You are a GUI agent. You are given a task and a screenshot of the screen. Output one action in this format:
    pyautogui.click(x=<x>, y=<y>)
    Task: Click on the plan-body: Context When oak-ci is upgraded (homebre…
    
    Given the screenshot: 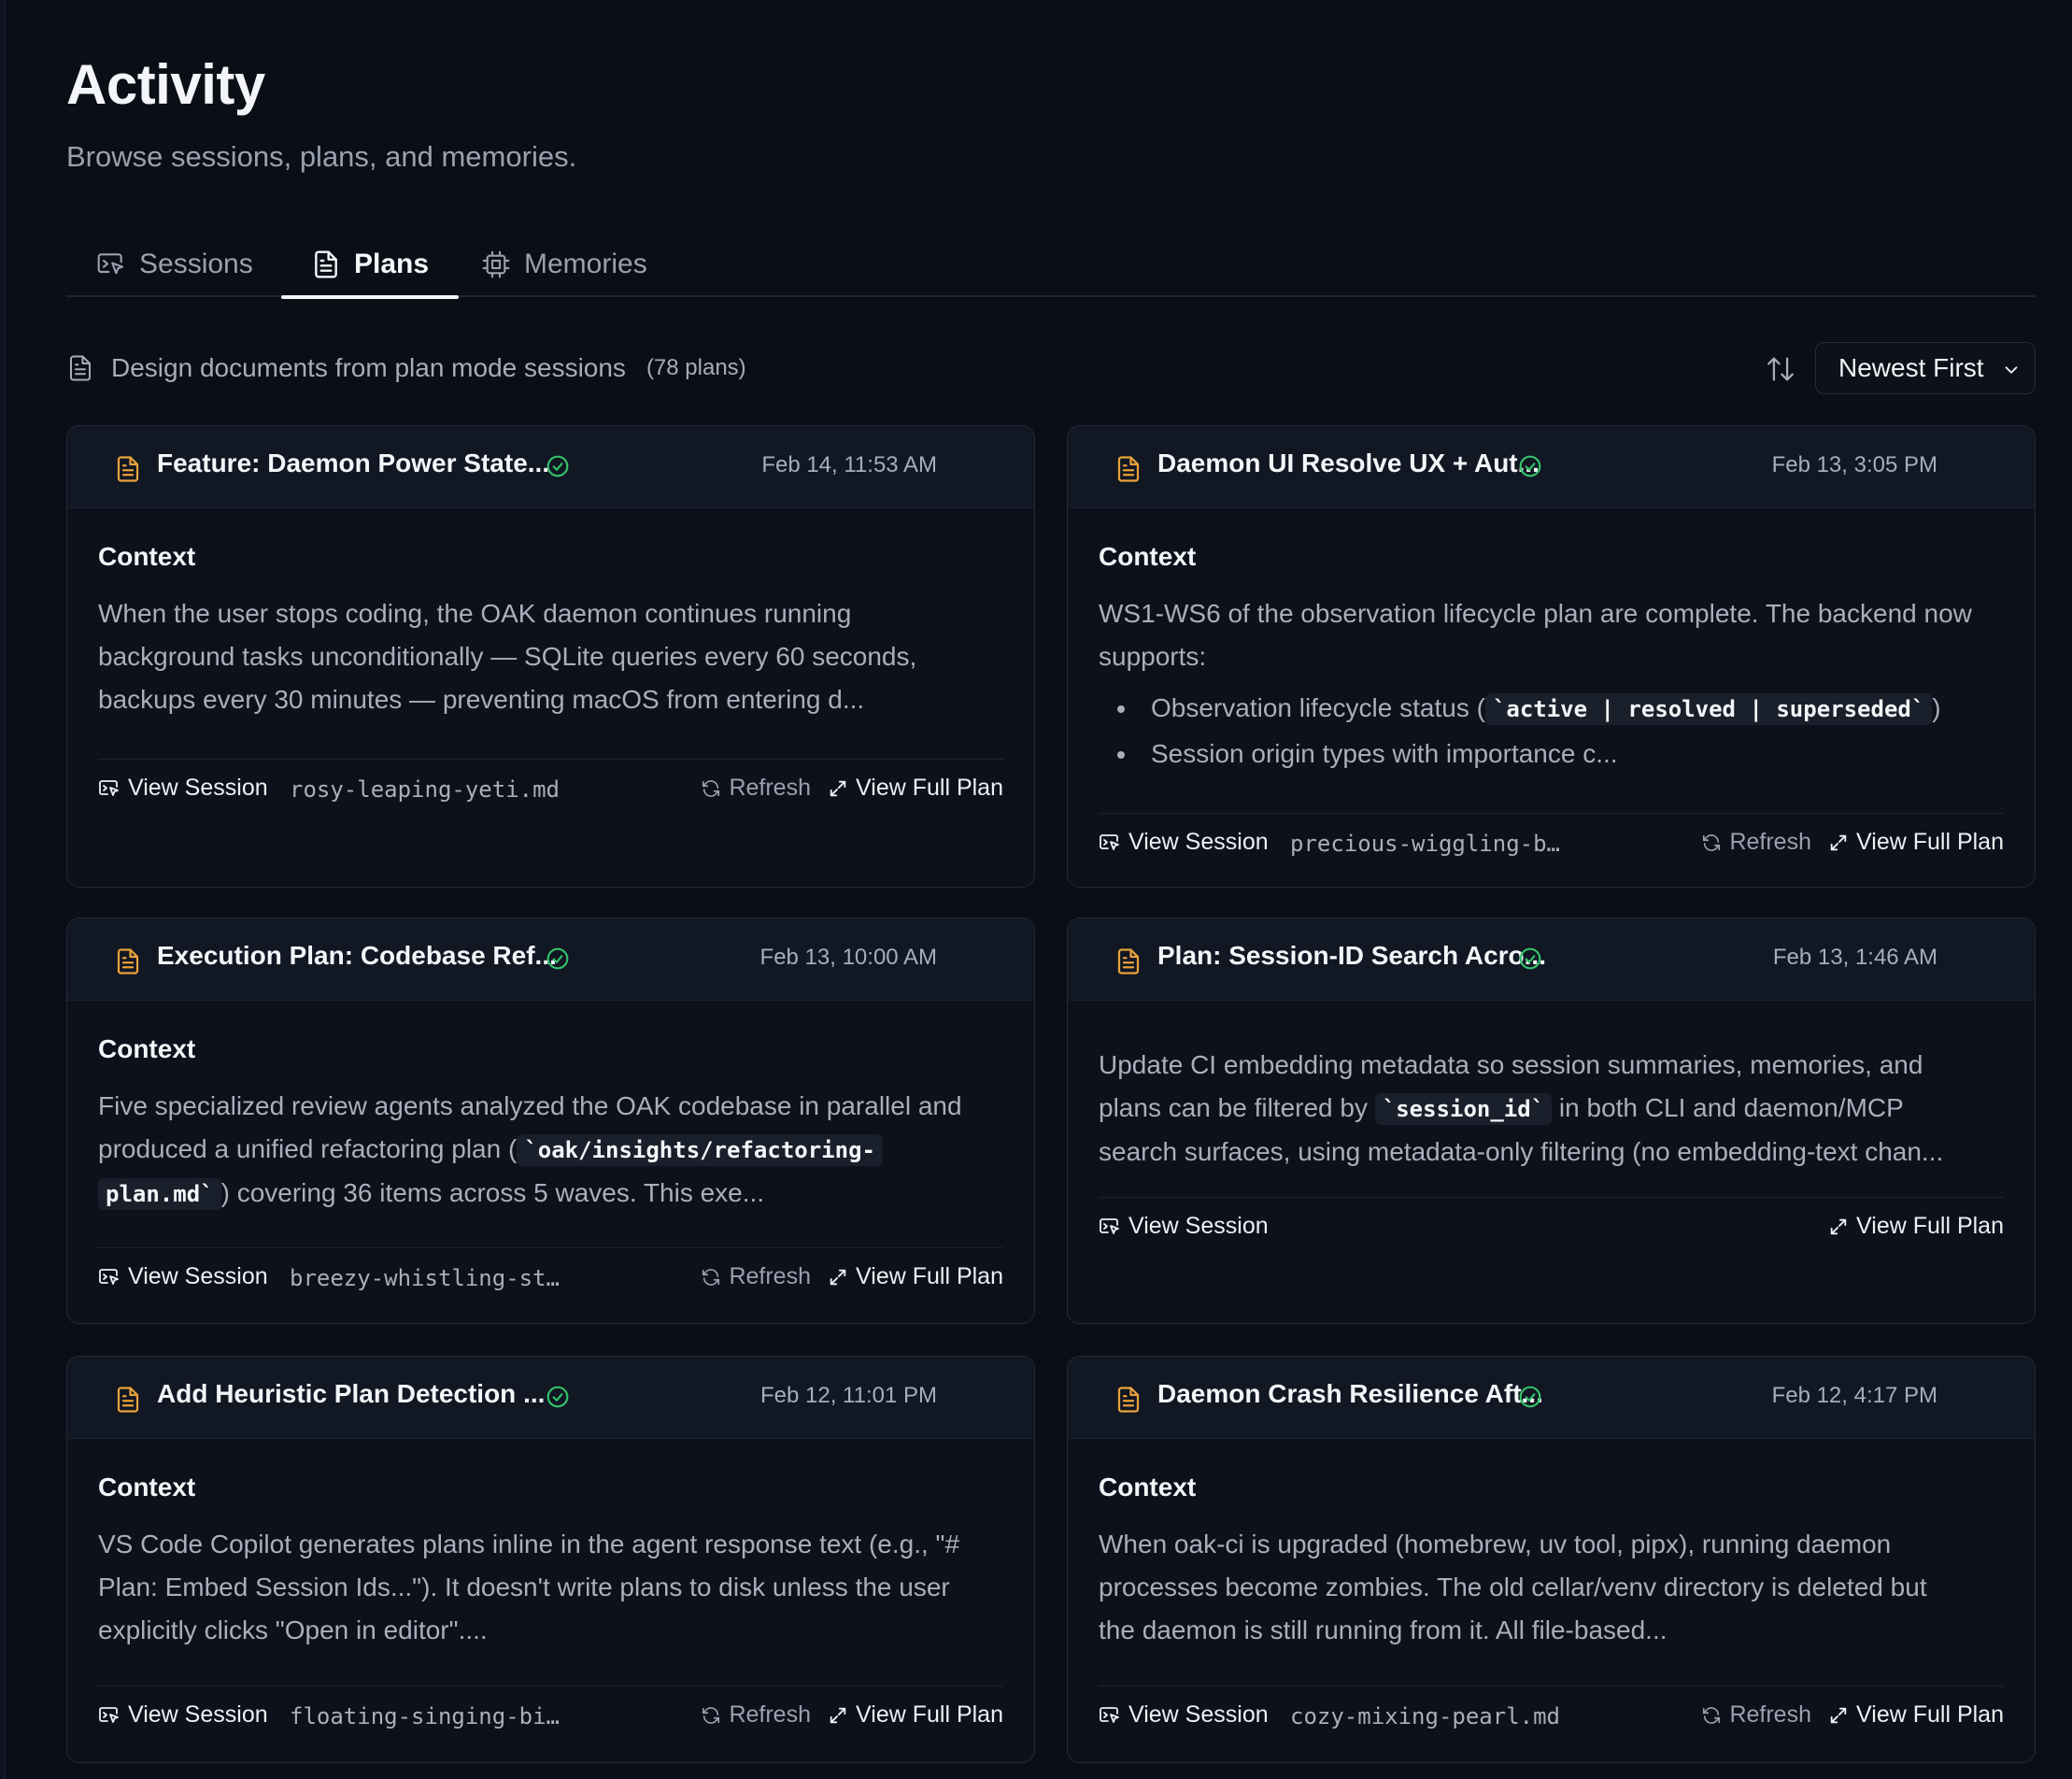 What is the action you would take?
    pyautogui.click(x=1551, y=1563)
    